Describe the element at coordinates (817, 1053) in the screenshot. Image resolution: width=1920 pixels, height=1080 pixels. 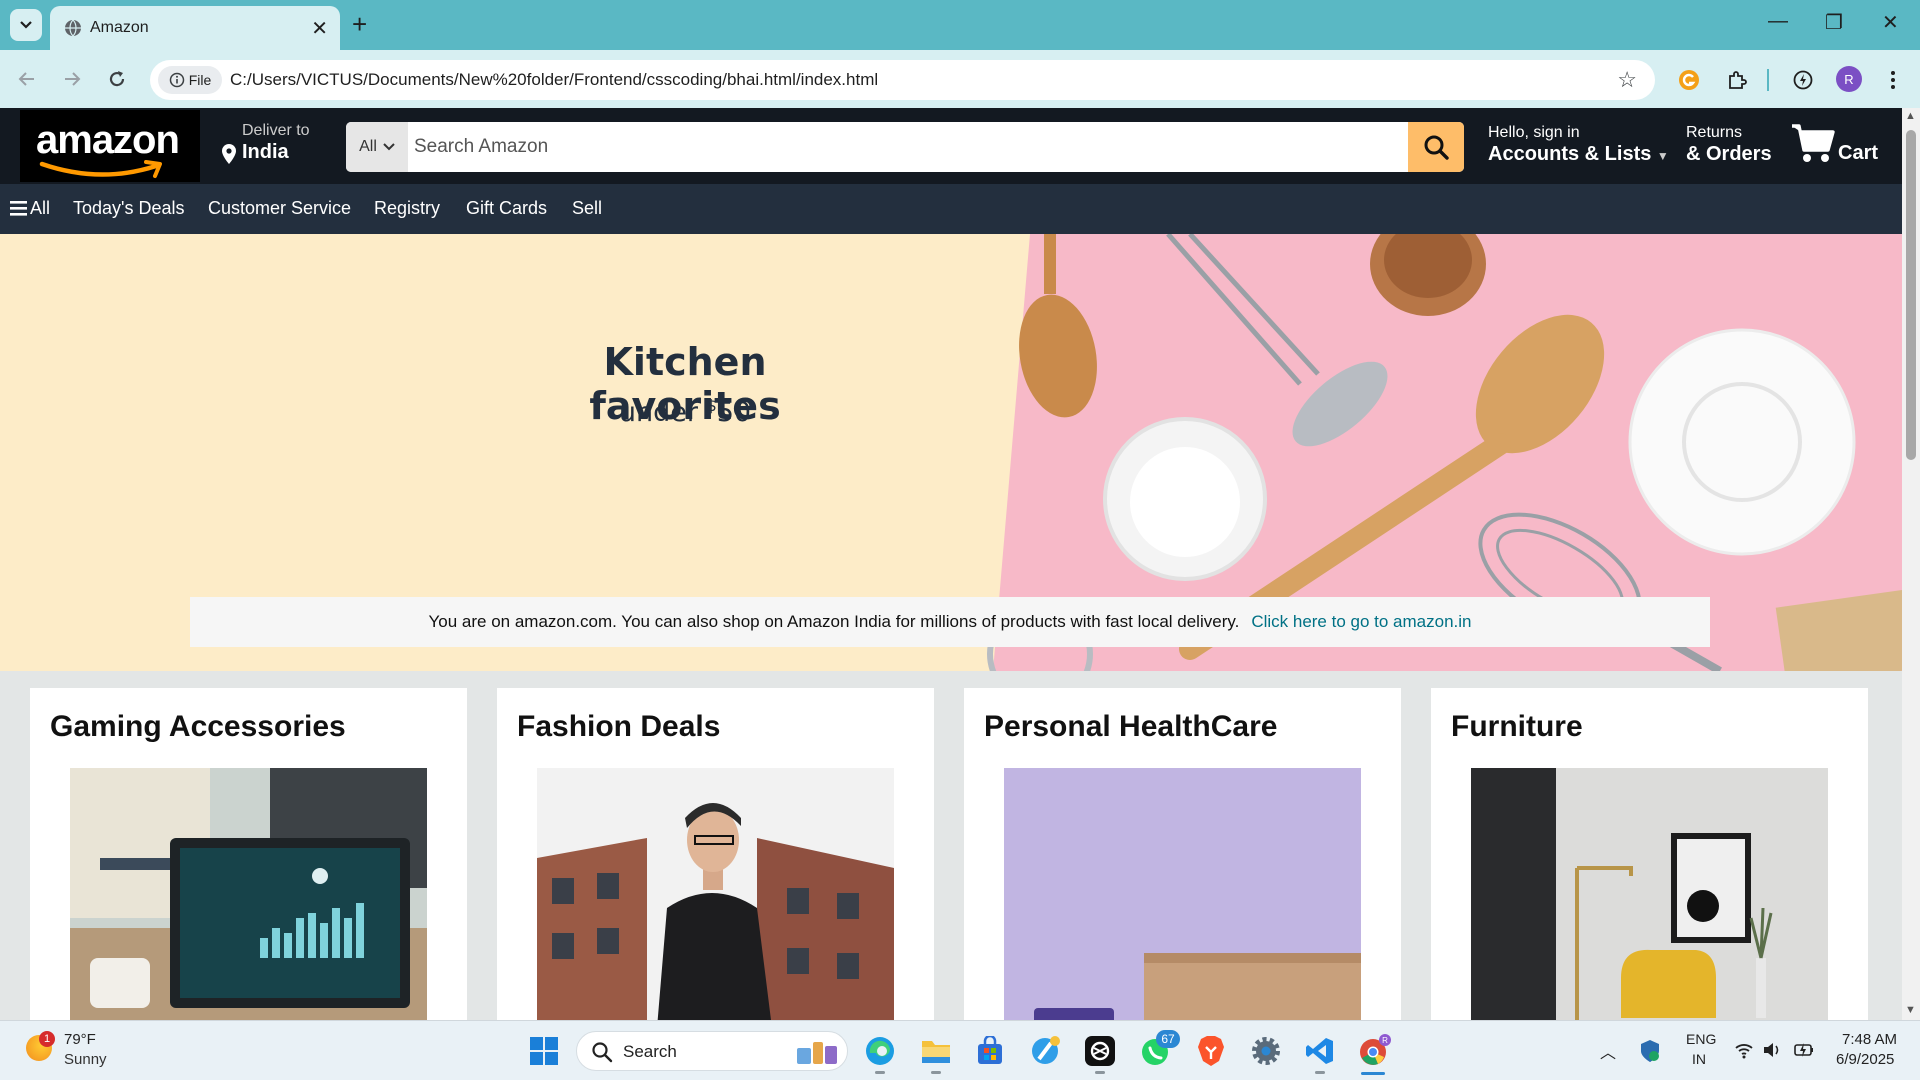
I see `search-highlight-icon` at that location.